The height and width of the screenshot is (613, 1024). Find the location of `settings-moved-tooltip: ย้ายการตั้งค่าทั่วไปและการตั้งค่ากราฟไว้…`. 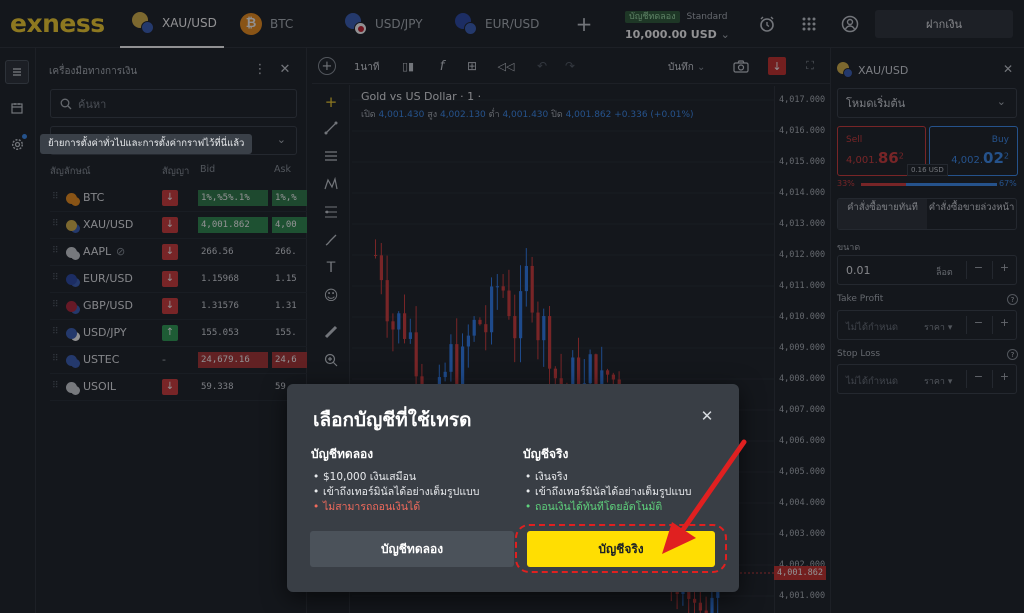

settings-moved-tooltip: ย้ายการตั้งค่าทั่วไปและการตั้งค่ากราฟไว้… is located at coordinates (146, 144).